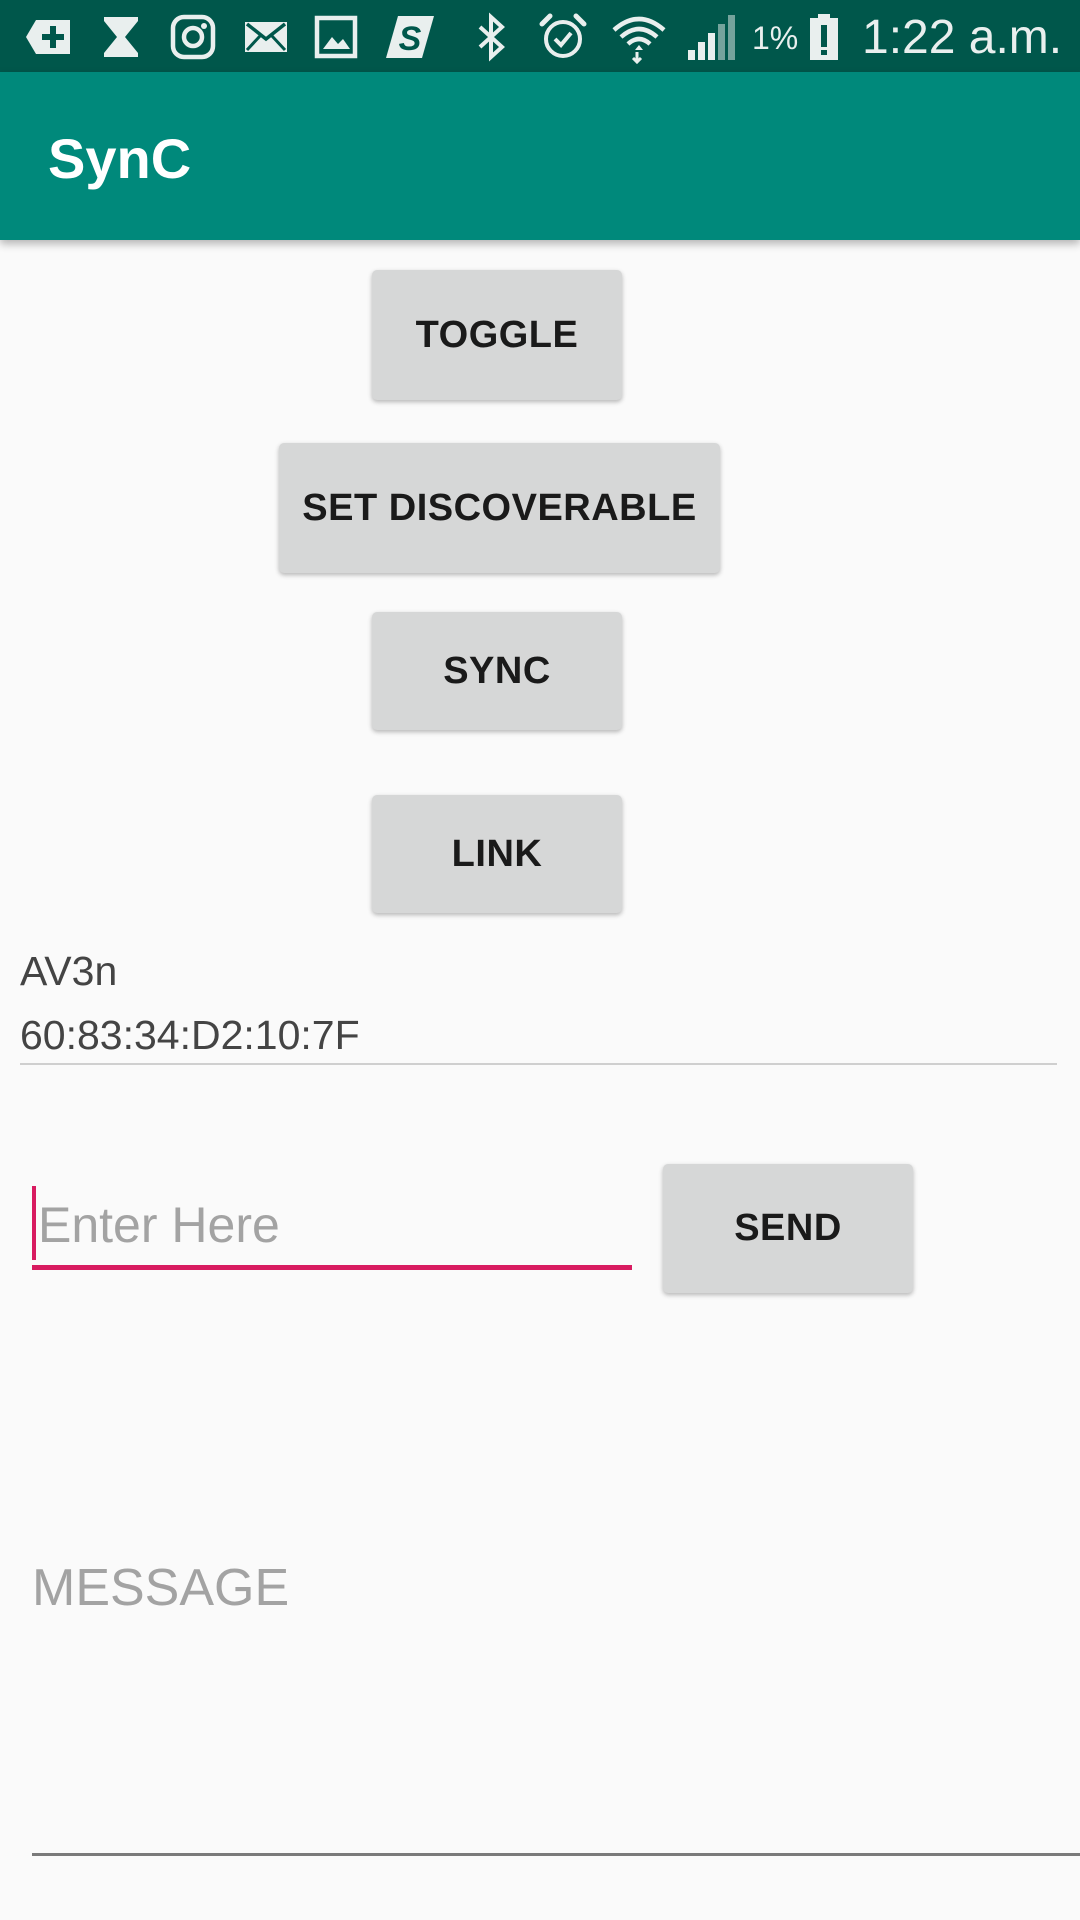  I want to click on message-display: MESSAGE, so click(161, 1588).